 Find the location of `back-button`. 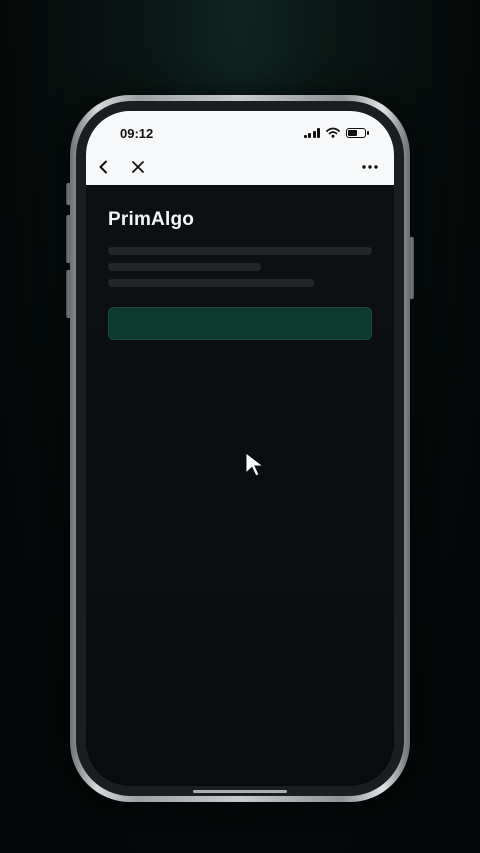

back-button is located at coordinates (104, 167).